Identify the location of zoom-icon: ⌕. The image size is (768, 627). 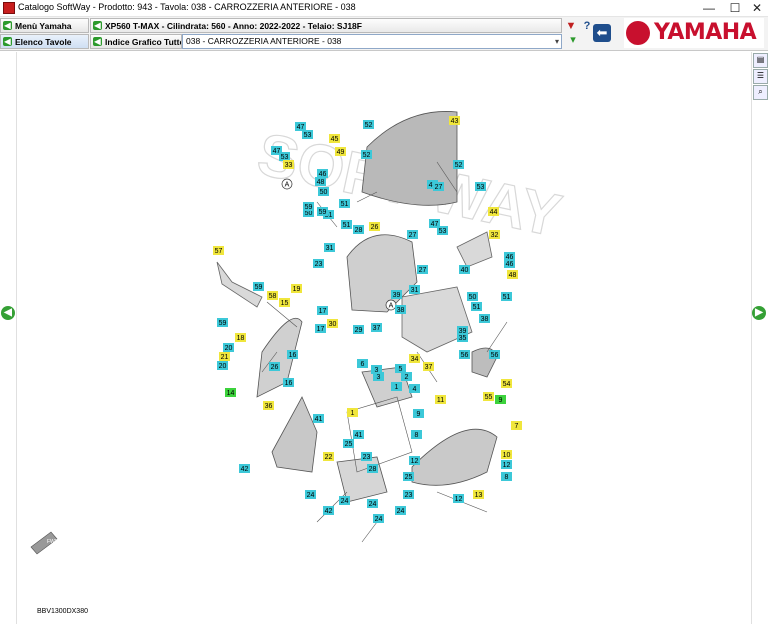
(760, 92).